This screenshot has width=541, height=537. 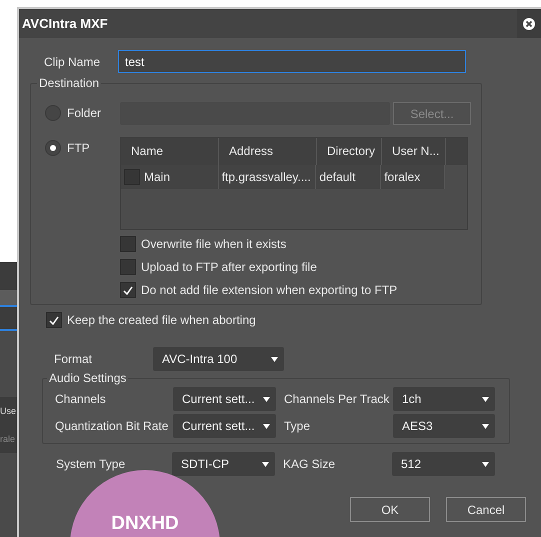 What do you see at coordinates (444, 399) in the screenshot?
I see `dropdown: 1ch` at bounding box center [444, 399].